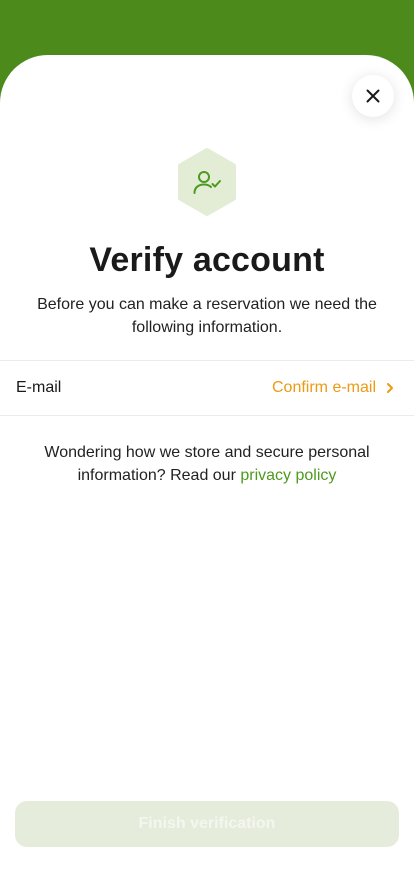 The height and width of the screenshot is (896, 414). I want to click on close-button, so click(373, 96).